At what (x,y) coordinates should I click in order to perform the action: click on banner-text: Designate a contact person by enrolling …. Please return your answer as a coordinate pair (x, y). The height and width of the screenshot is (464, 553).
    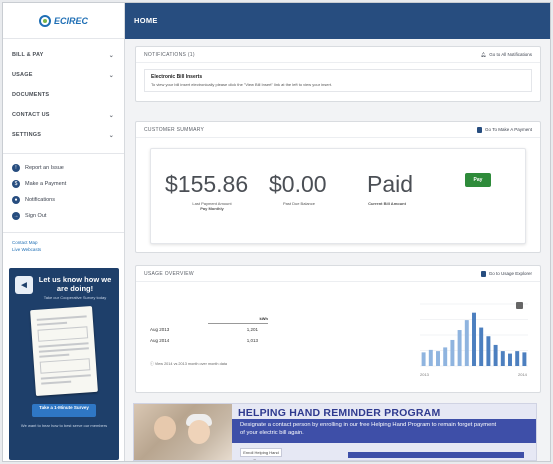
    Looking at the image, I should click on (368, 429).